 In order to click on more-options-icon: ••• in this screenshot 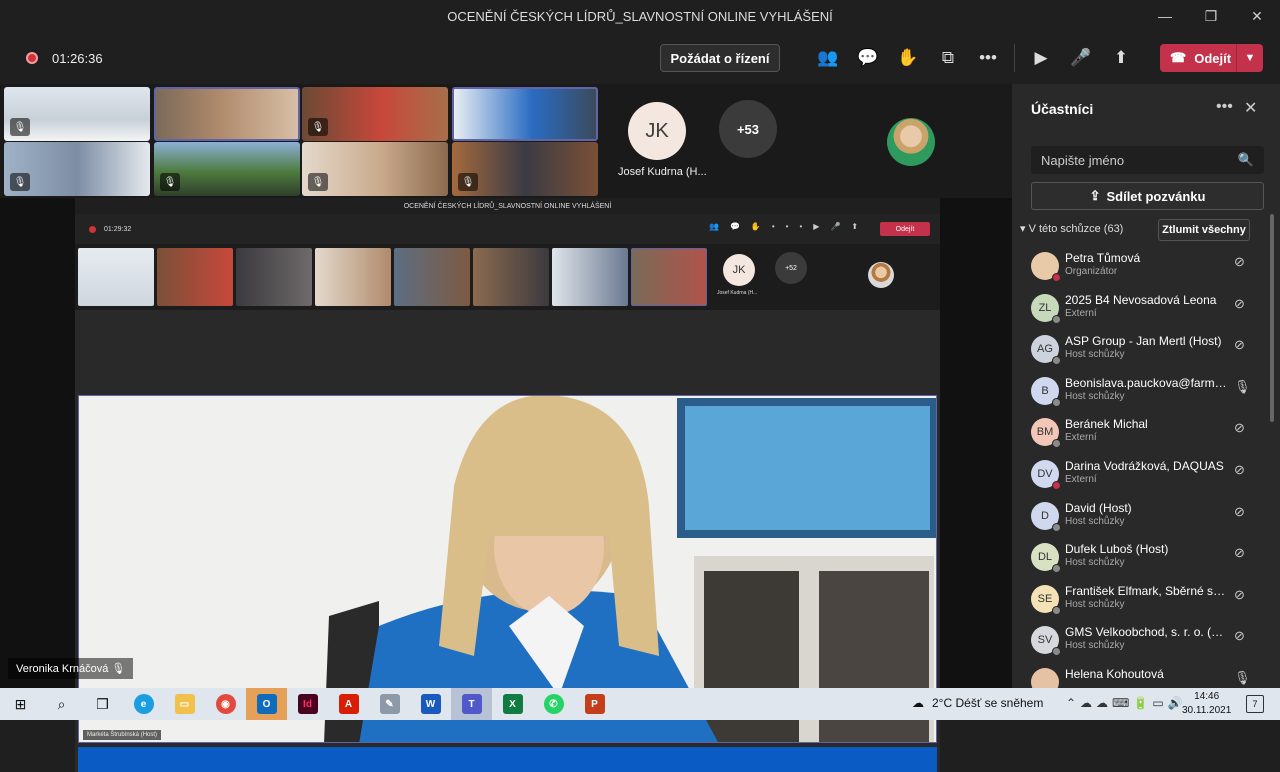, I will do `click(1224, 107)`.